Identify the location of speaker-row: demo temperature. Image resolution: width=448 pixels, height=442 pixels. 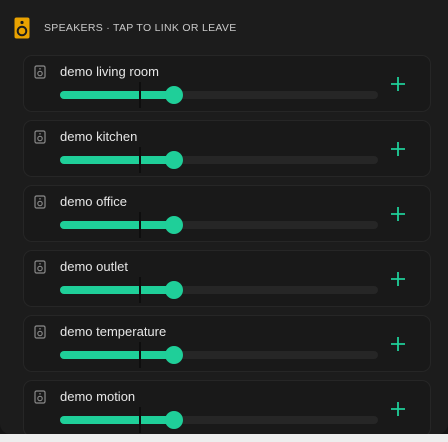
(227, 343).